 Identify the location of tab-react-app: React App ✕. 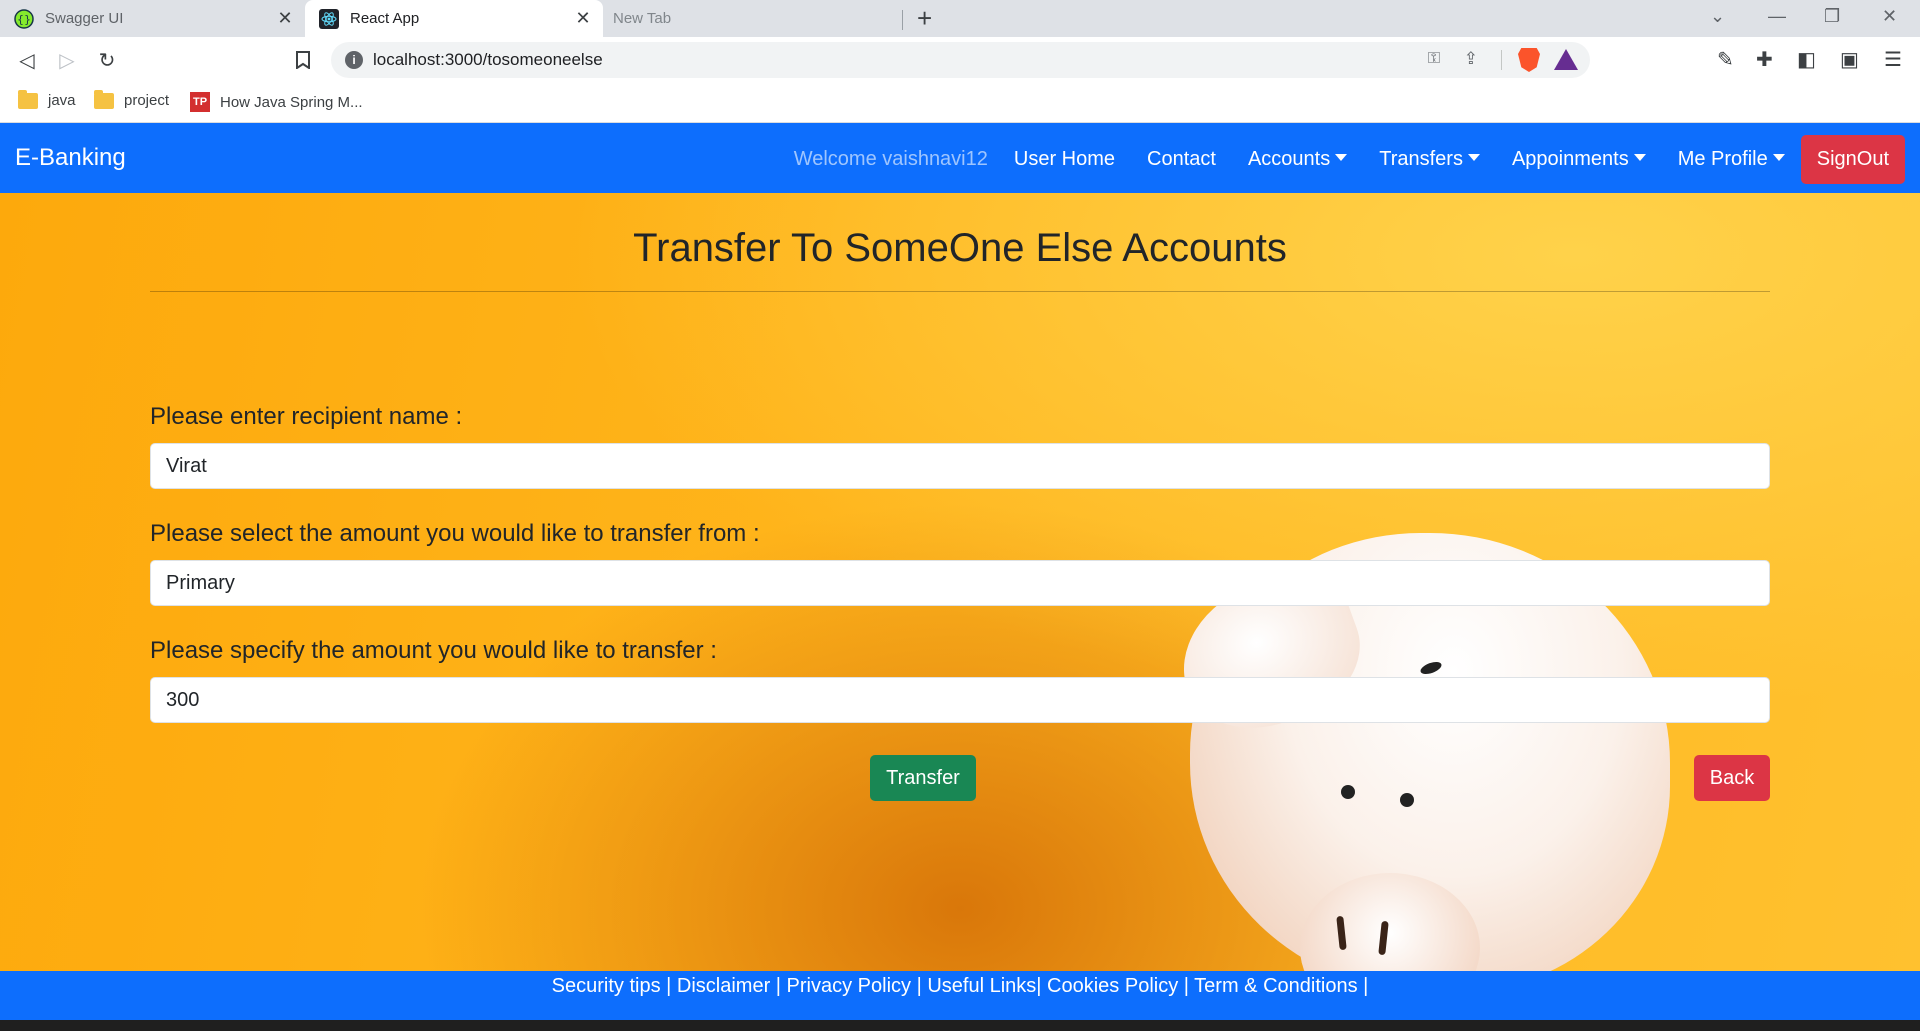
(454, 18).